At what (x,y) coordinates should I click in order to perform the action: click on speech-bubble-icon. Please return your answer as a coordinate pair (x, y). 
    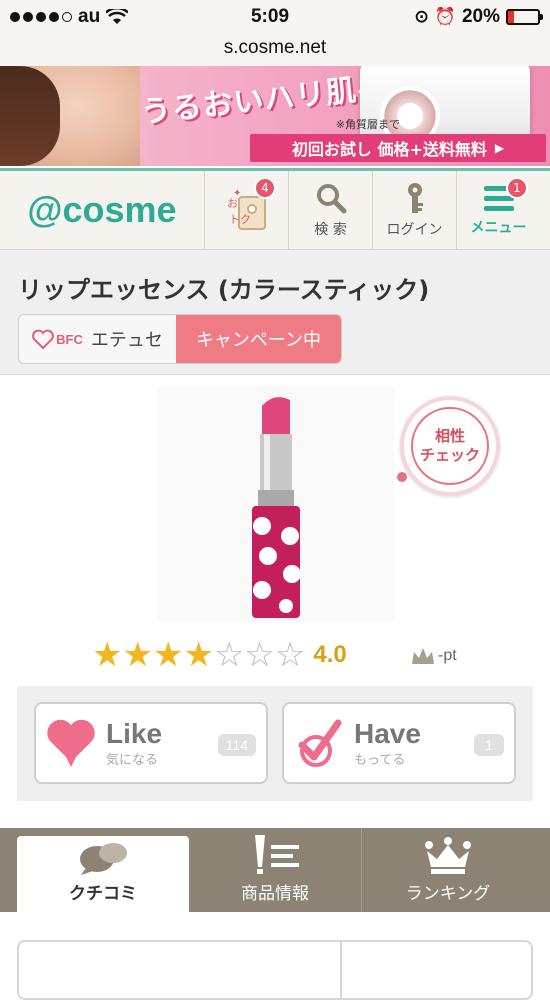
    Looking at the image, I should click on (103, 859).